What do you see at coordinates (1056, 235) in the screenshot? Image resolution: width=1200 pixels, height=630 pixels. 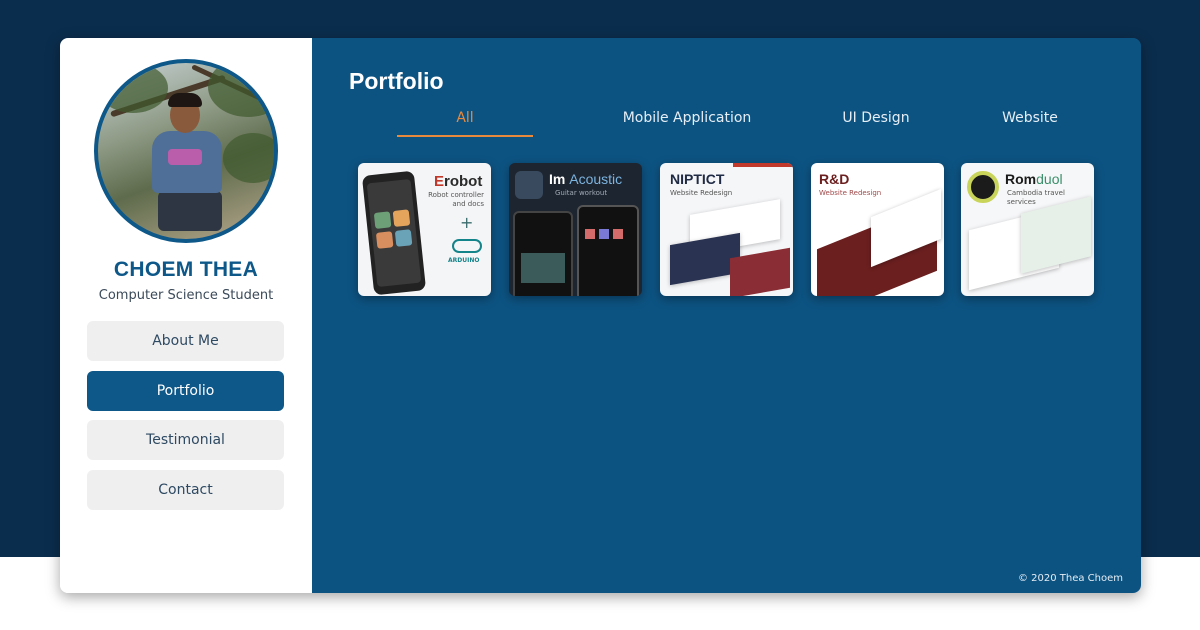 I see `website-mockup` at bounding box center [1056, 235].